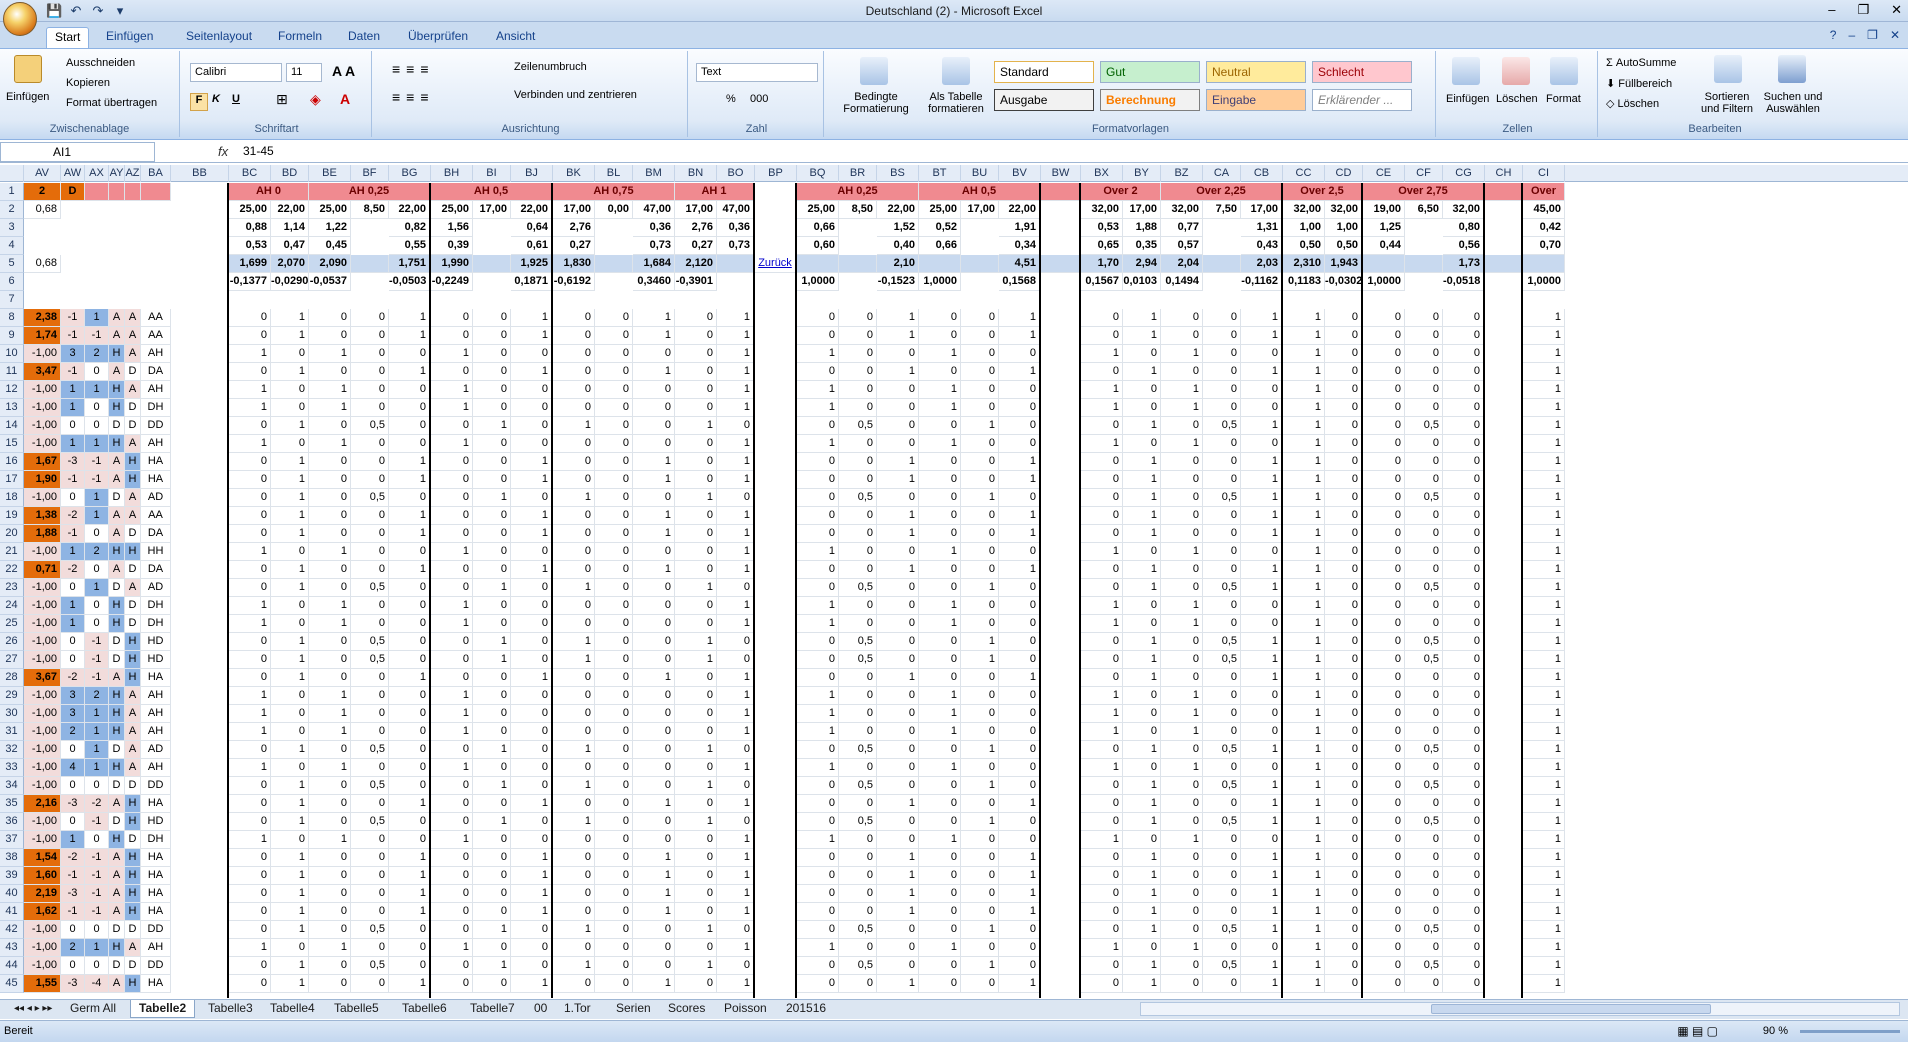 The image size is (1908, 1042). Describe the element at coordinates (129, 37) in the screenshot. I see `tab-einfuegen: Einfügen` at that location.